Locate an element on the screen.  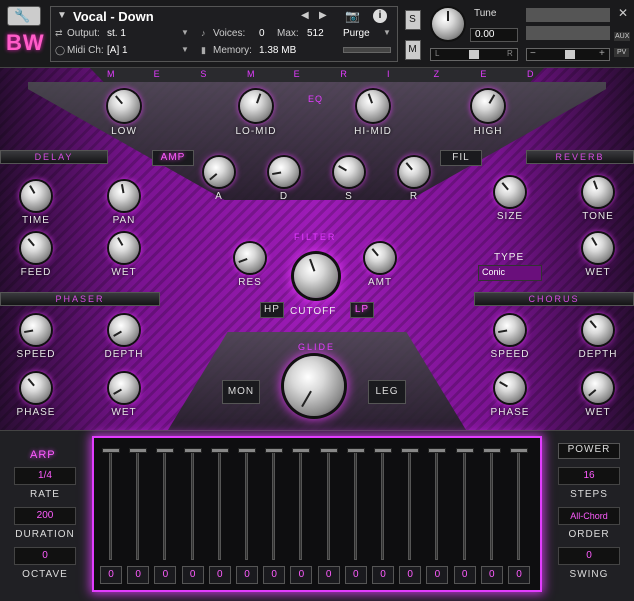
rate-value: 1/4 is located at coordinates (45, 476).